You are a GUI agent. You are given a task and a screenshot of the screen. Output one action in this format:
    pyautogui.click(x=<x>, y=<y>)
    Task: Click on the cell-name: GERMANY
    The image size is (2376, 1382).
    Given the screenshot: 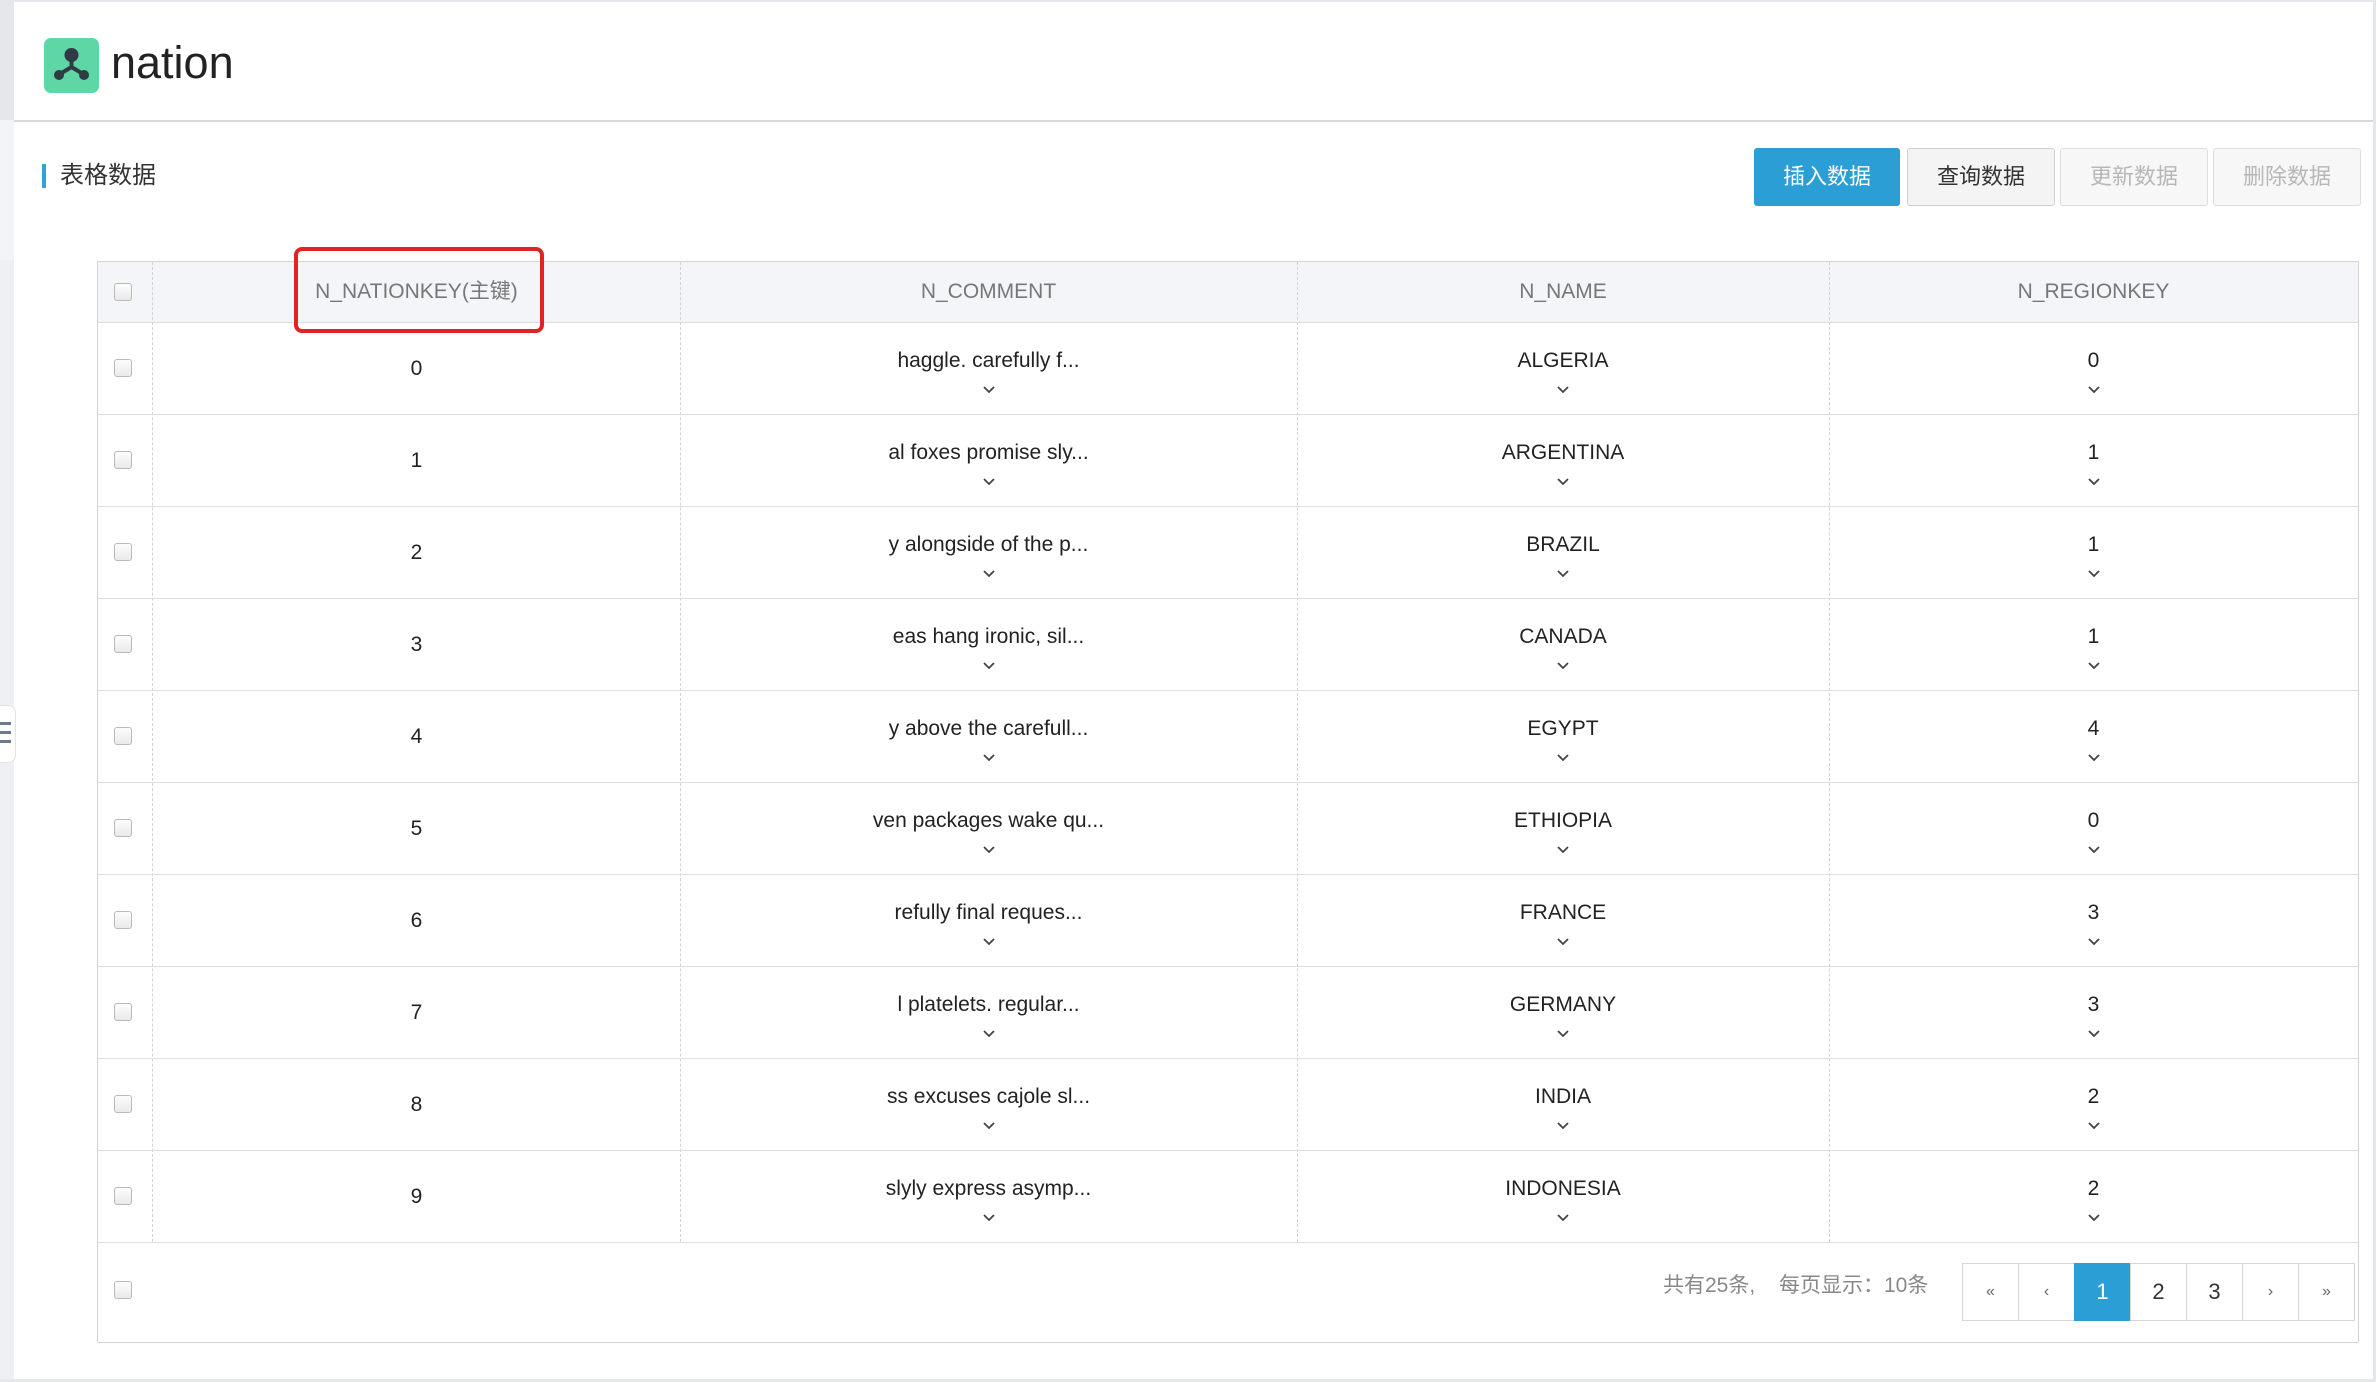 What is the action you would take?
    pyautogui.click(x=1563, y=1013)
    